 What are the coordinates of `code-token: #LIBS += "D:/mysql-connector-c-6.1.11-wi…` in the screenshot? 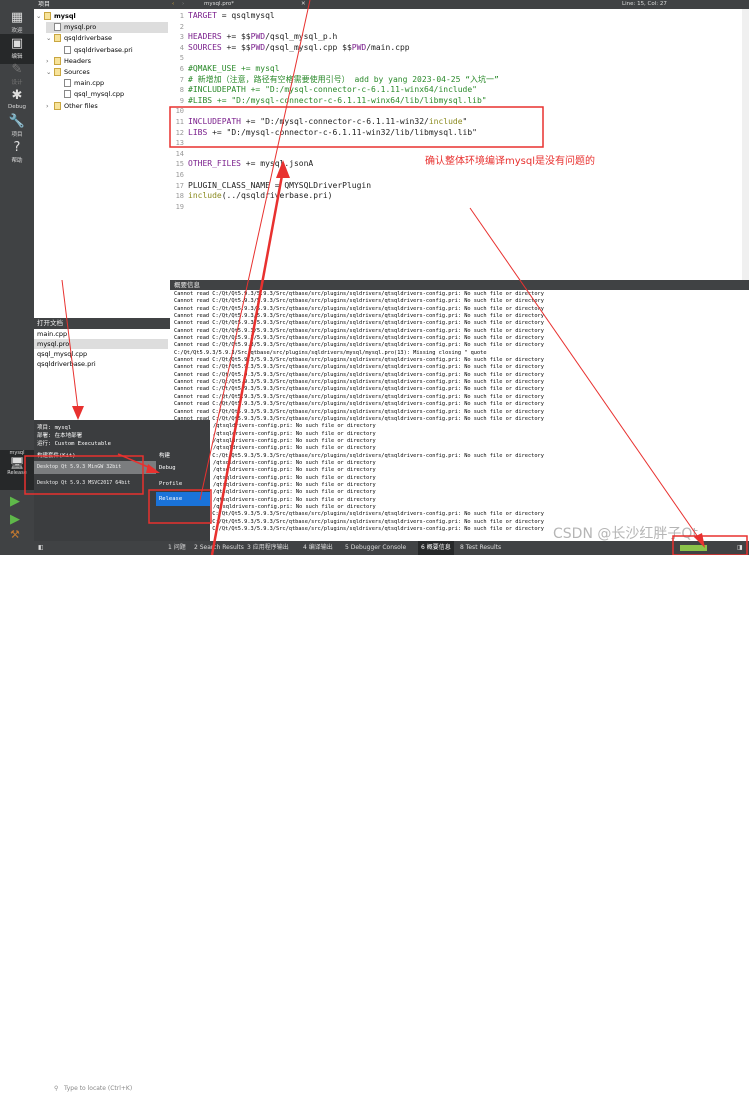 It's located at (337, 100).